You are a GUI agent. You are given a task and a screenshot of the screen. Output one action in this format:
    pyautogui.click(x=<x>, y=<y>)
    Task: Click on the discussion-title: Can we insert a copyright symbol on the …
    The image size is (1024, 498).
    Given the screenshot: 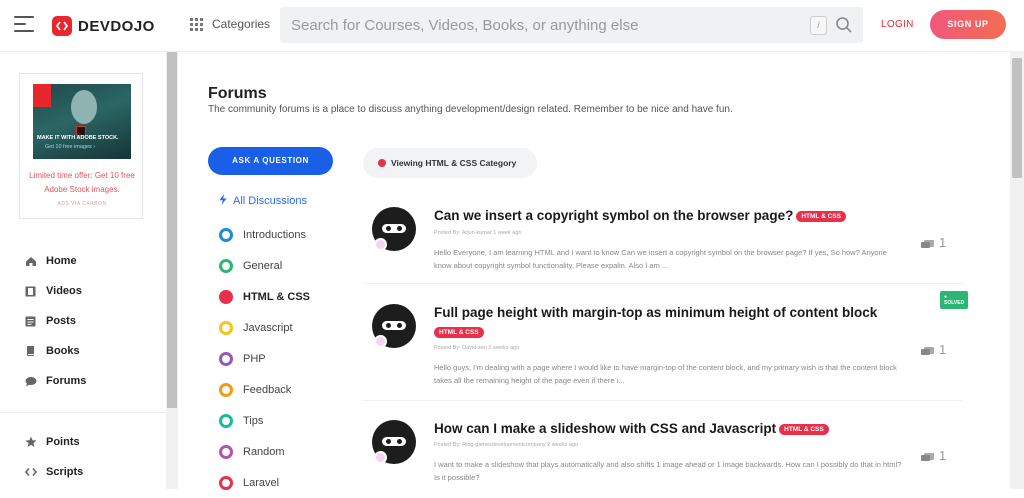 What is the action you would take?
    pyautogui.click(x=640, y=215)
    